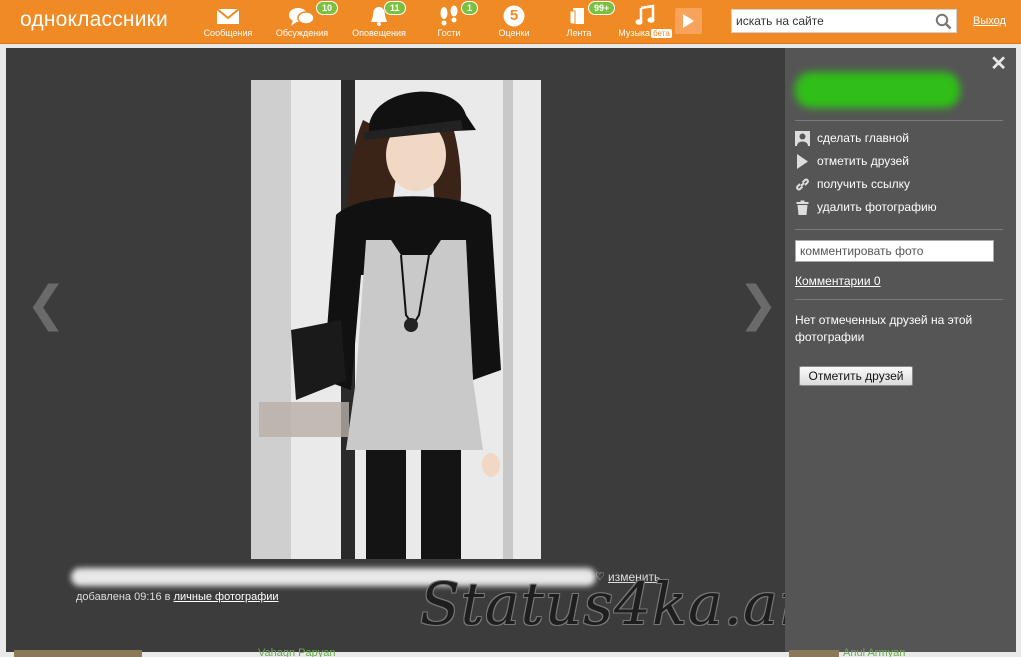  What do you see at coordinates (579, 33) in the screenshot?
I see `nav-label: Лента` at bounding box center [579, 33].